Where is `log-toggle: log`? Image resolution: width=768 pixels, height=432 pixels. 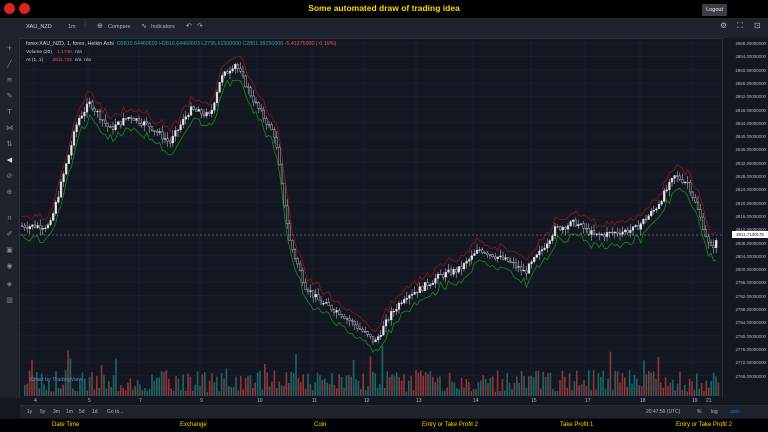 log-toggle: log is located at coordinates (714, 412).